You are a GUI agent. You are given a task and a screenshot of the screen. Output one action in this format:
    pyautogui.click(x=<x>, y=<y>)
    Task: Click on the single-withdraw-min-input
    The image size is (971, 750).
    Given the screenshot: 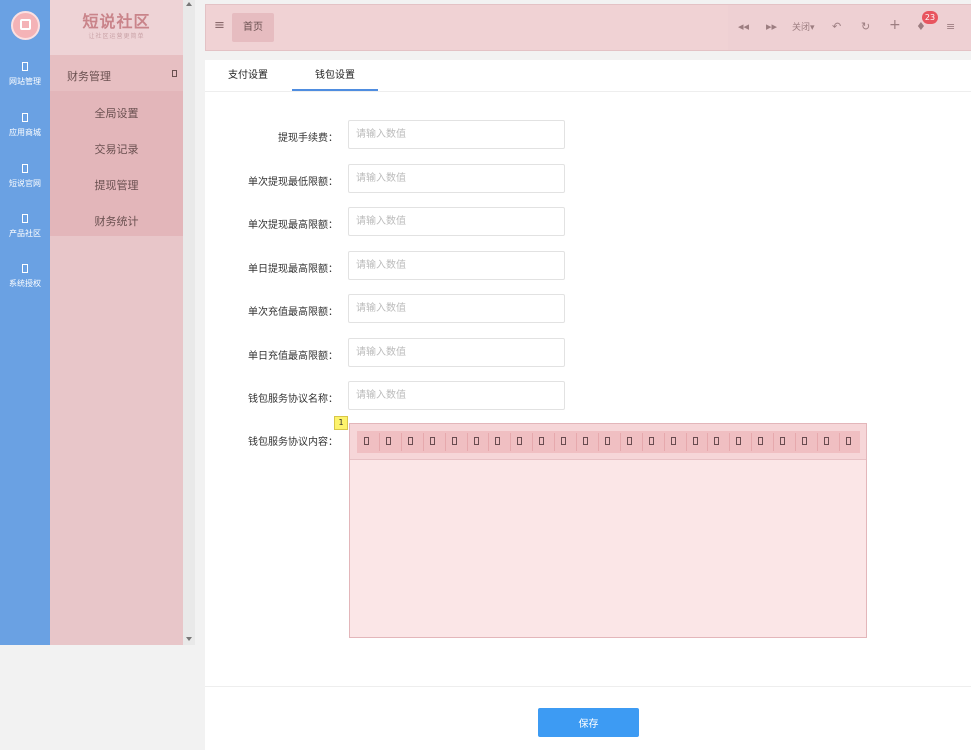 What is the action you would take?
    pyautogui.click(x=456, y=178)
    